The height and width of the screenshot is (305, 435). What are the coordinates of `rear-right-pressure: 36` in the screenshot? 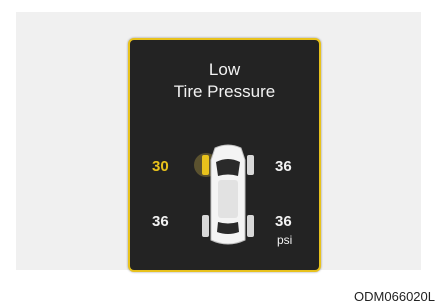 It's located at (283, 221).